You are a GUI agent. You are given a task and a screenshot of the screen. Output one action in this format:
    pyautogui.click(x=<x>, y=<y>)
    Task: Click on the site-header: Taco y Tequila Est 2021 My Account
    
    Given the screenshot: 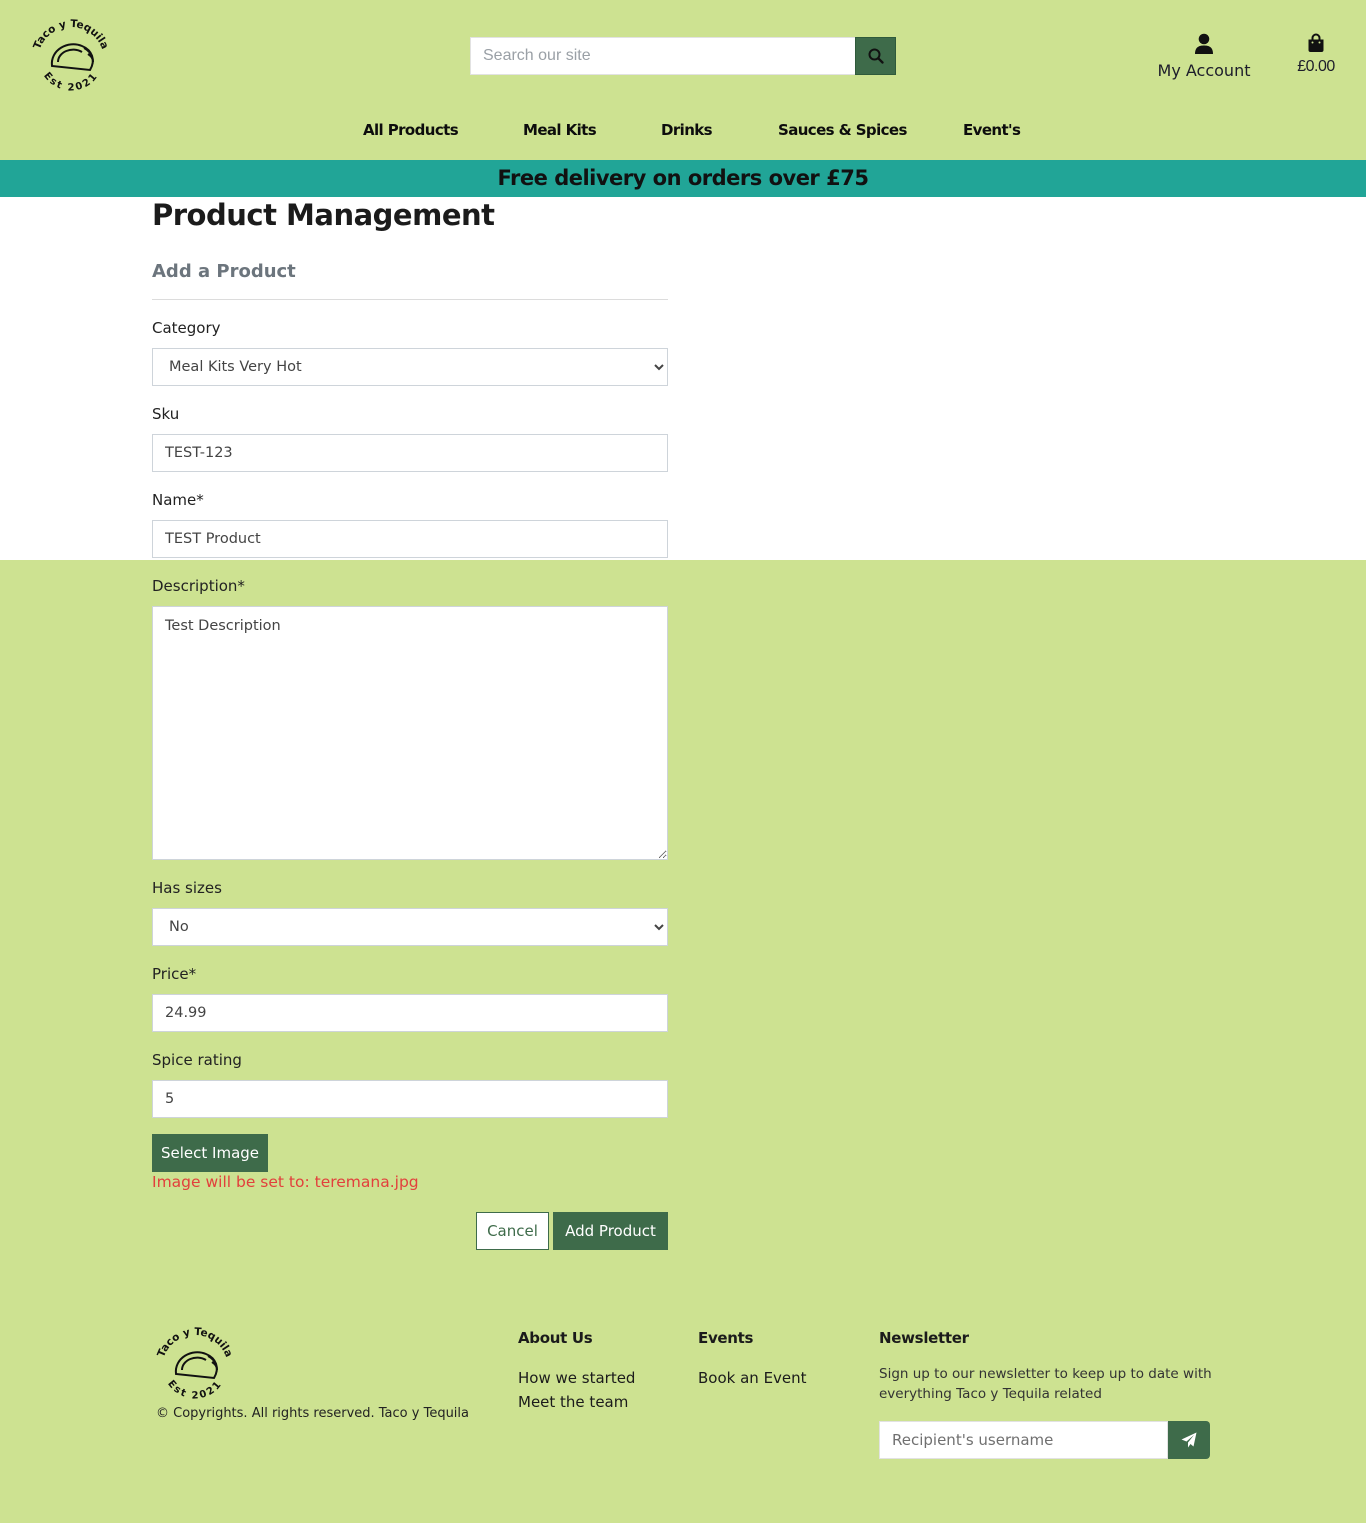 What is the action you would take?
    pyautogui.click(x=683, y=80)
    